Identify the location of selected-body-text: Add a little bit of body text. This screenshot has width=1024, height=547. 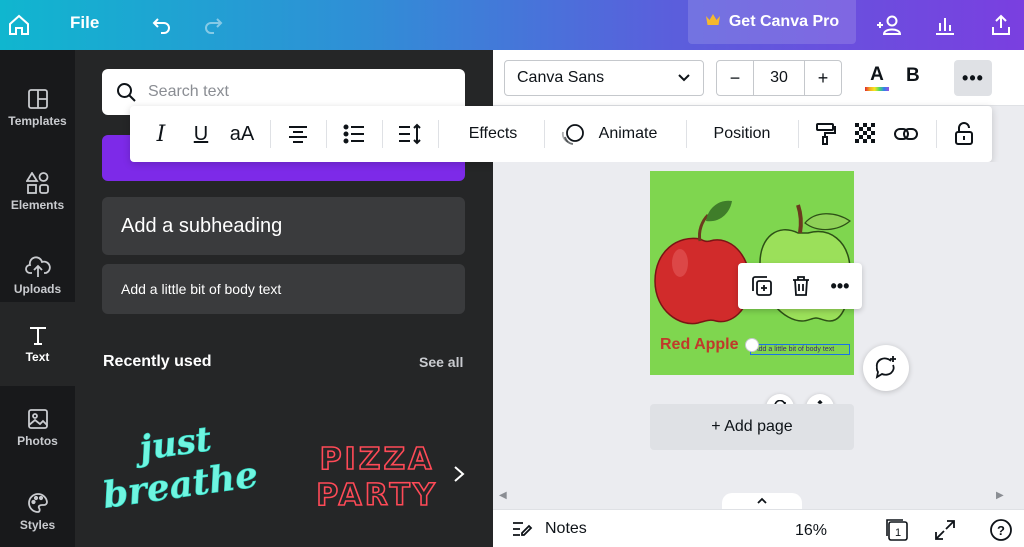
(800, 349).